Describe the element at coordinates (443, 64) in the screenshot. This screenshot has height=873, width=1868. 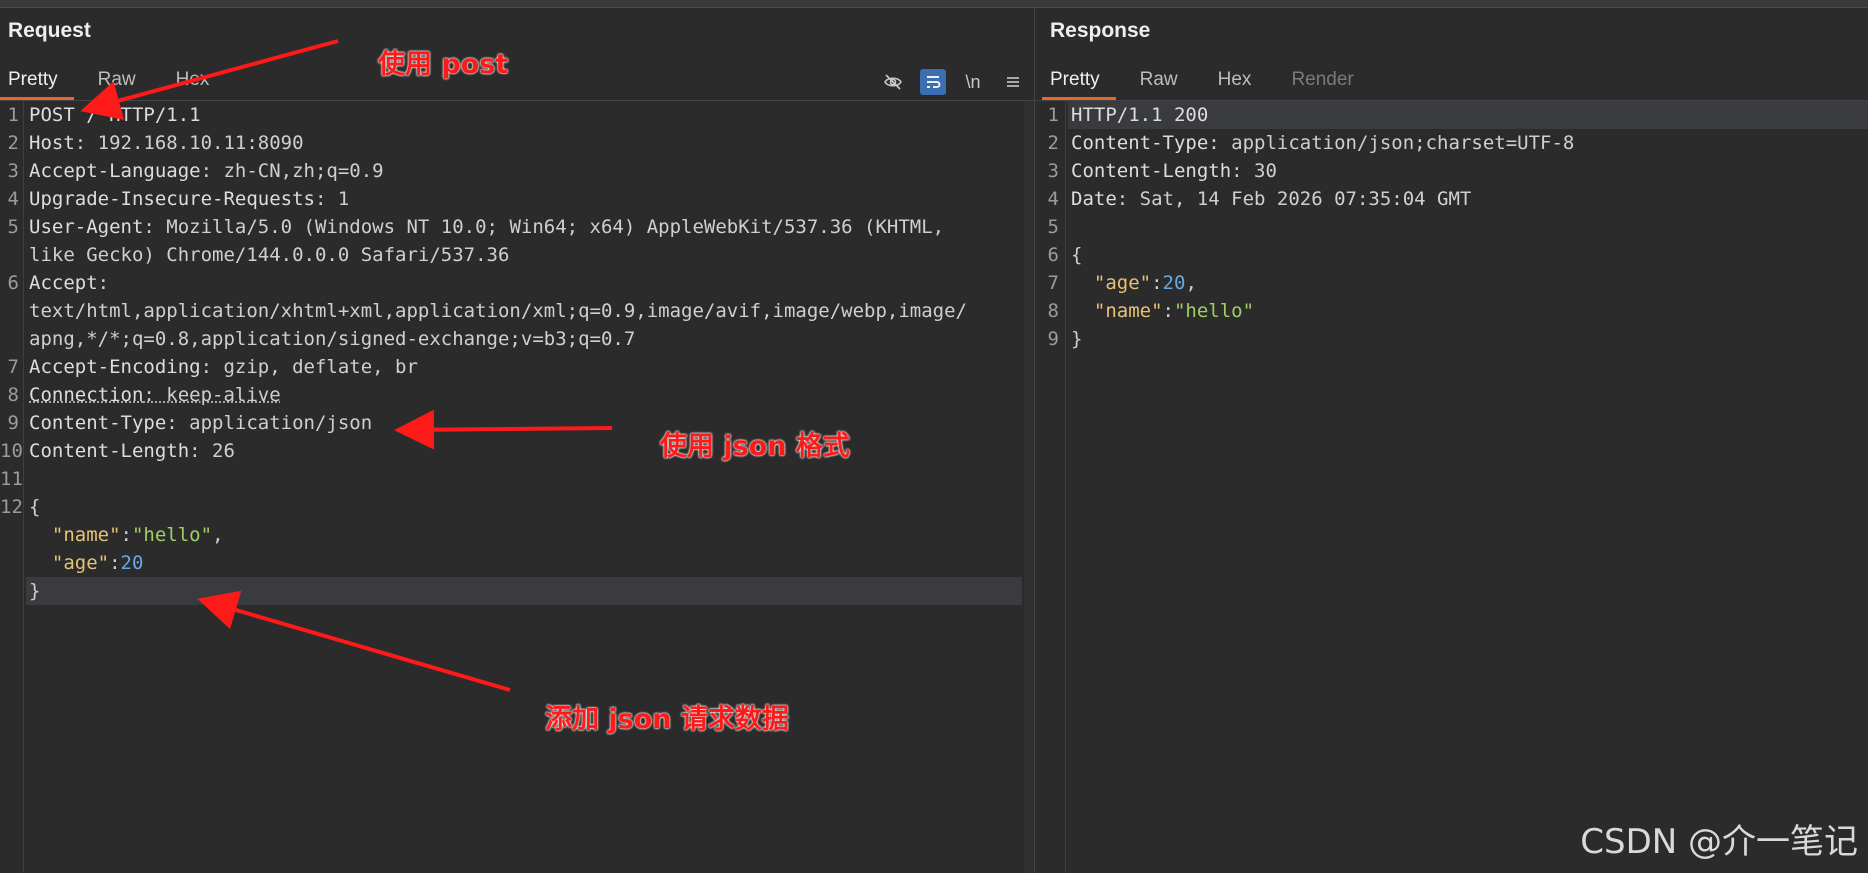
I see `annotation-use-post: 使用 post` at that location.